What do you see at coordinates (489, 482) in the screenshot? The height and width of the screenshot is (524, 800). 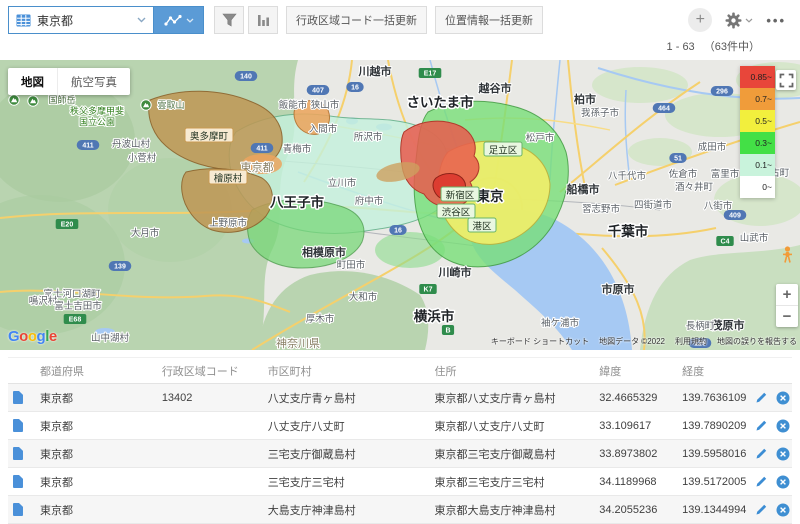 I see `cell-address: 東京都三宅支庁三宅村` at bounding box center [489, 482].